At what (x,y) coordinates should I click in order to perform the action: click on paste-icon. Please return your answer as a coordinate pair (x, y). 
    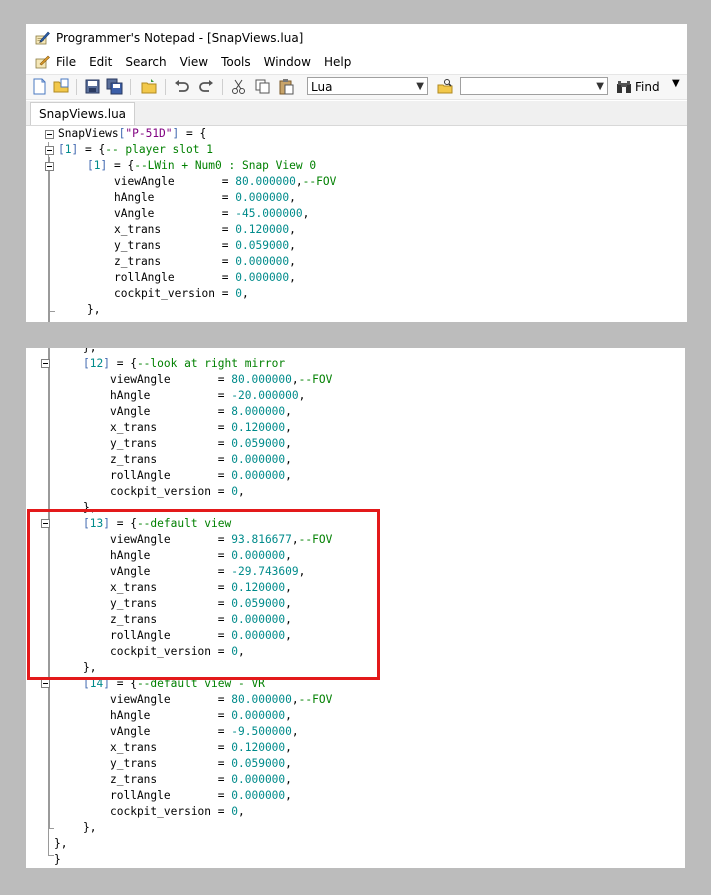
    Looking at the image, I should click on (286, 86).